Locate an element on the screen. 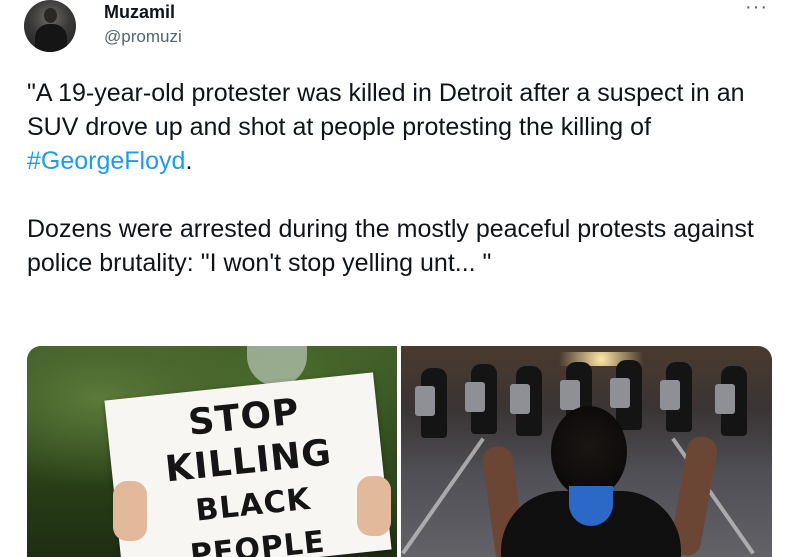 This screenshot has width=800, height=557. hand-right is located at coordinates (374, 506).